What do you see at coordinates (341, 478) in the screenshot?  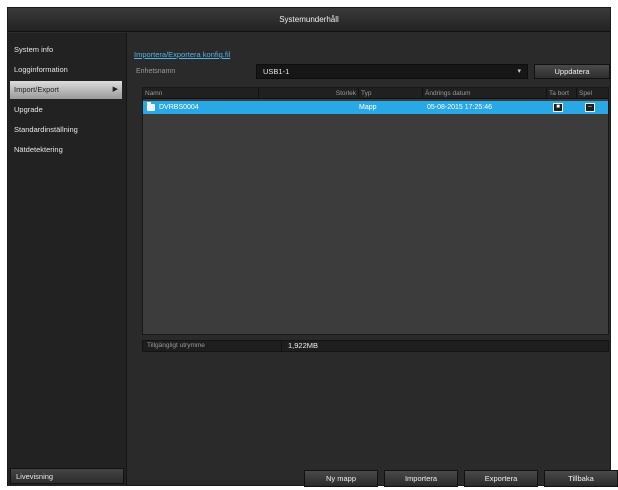 I see `new-folder-button: Ny mapp` at bounding box center [341, 478].